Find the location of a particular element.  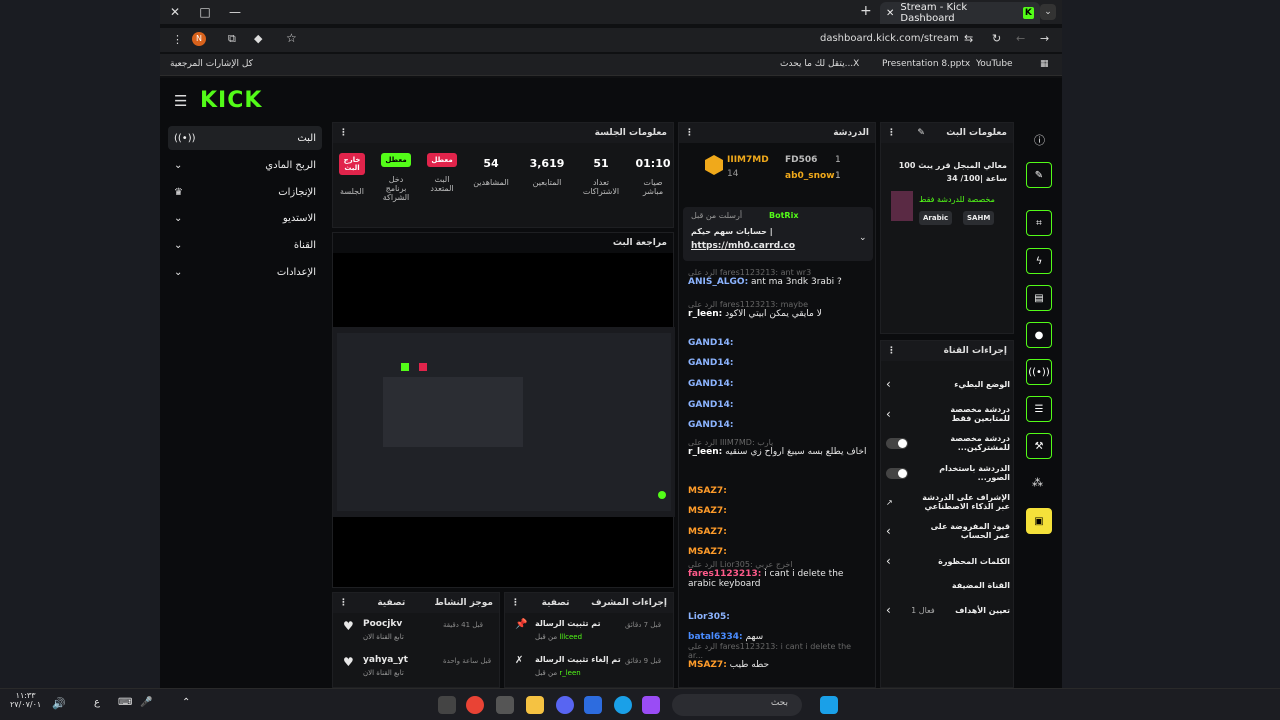

external-icon: ↗ is located at coordinates (889, 502).